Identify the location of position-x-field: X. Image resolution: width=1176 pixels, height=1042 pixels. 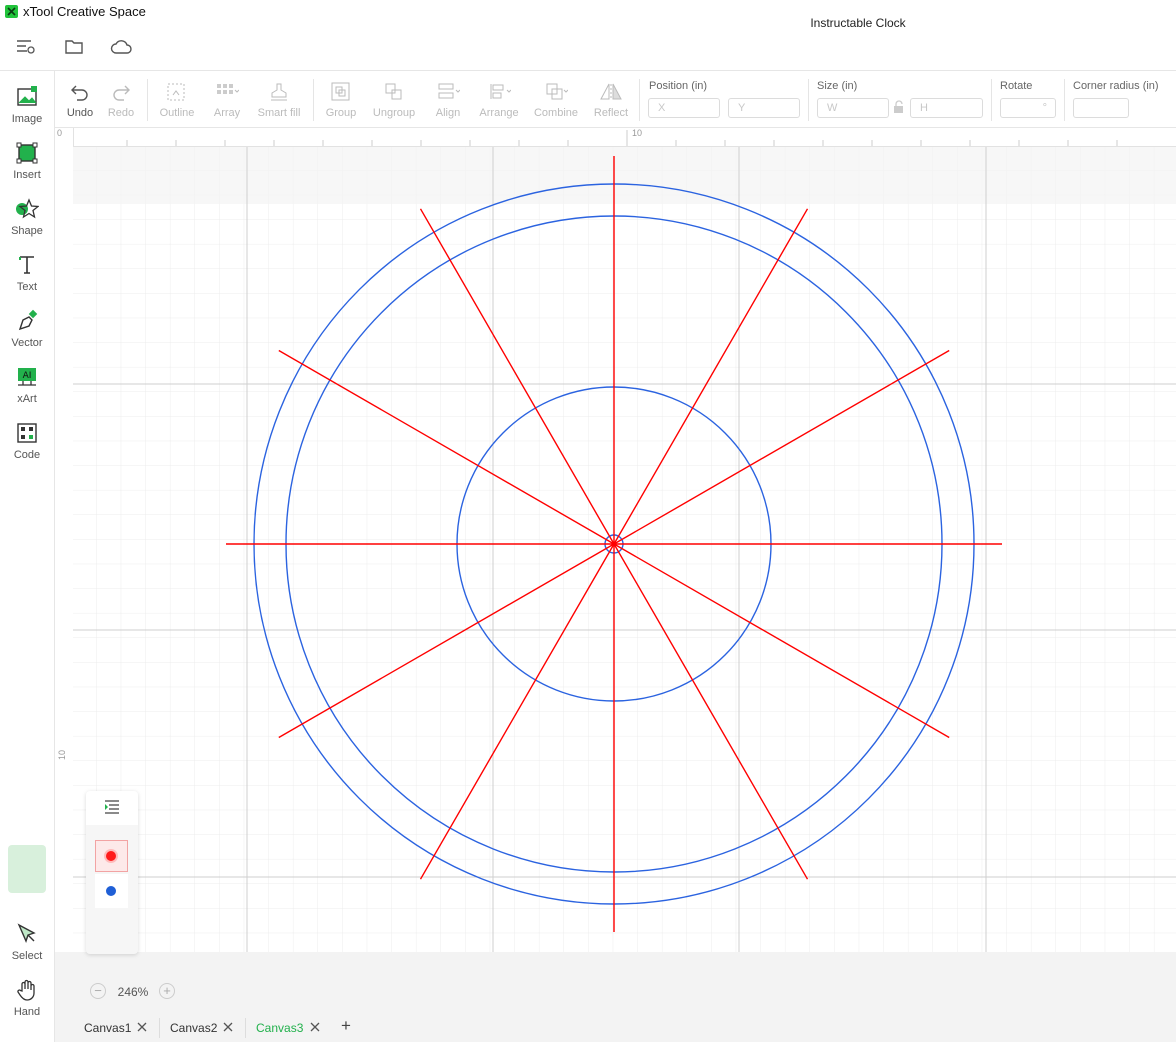
(684, 108).